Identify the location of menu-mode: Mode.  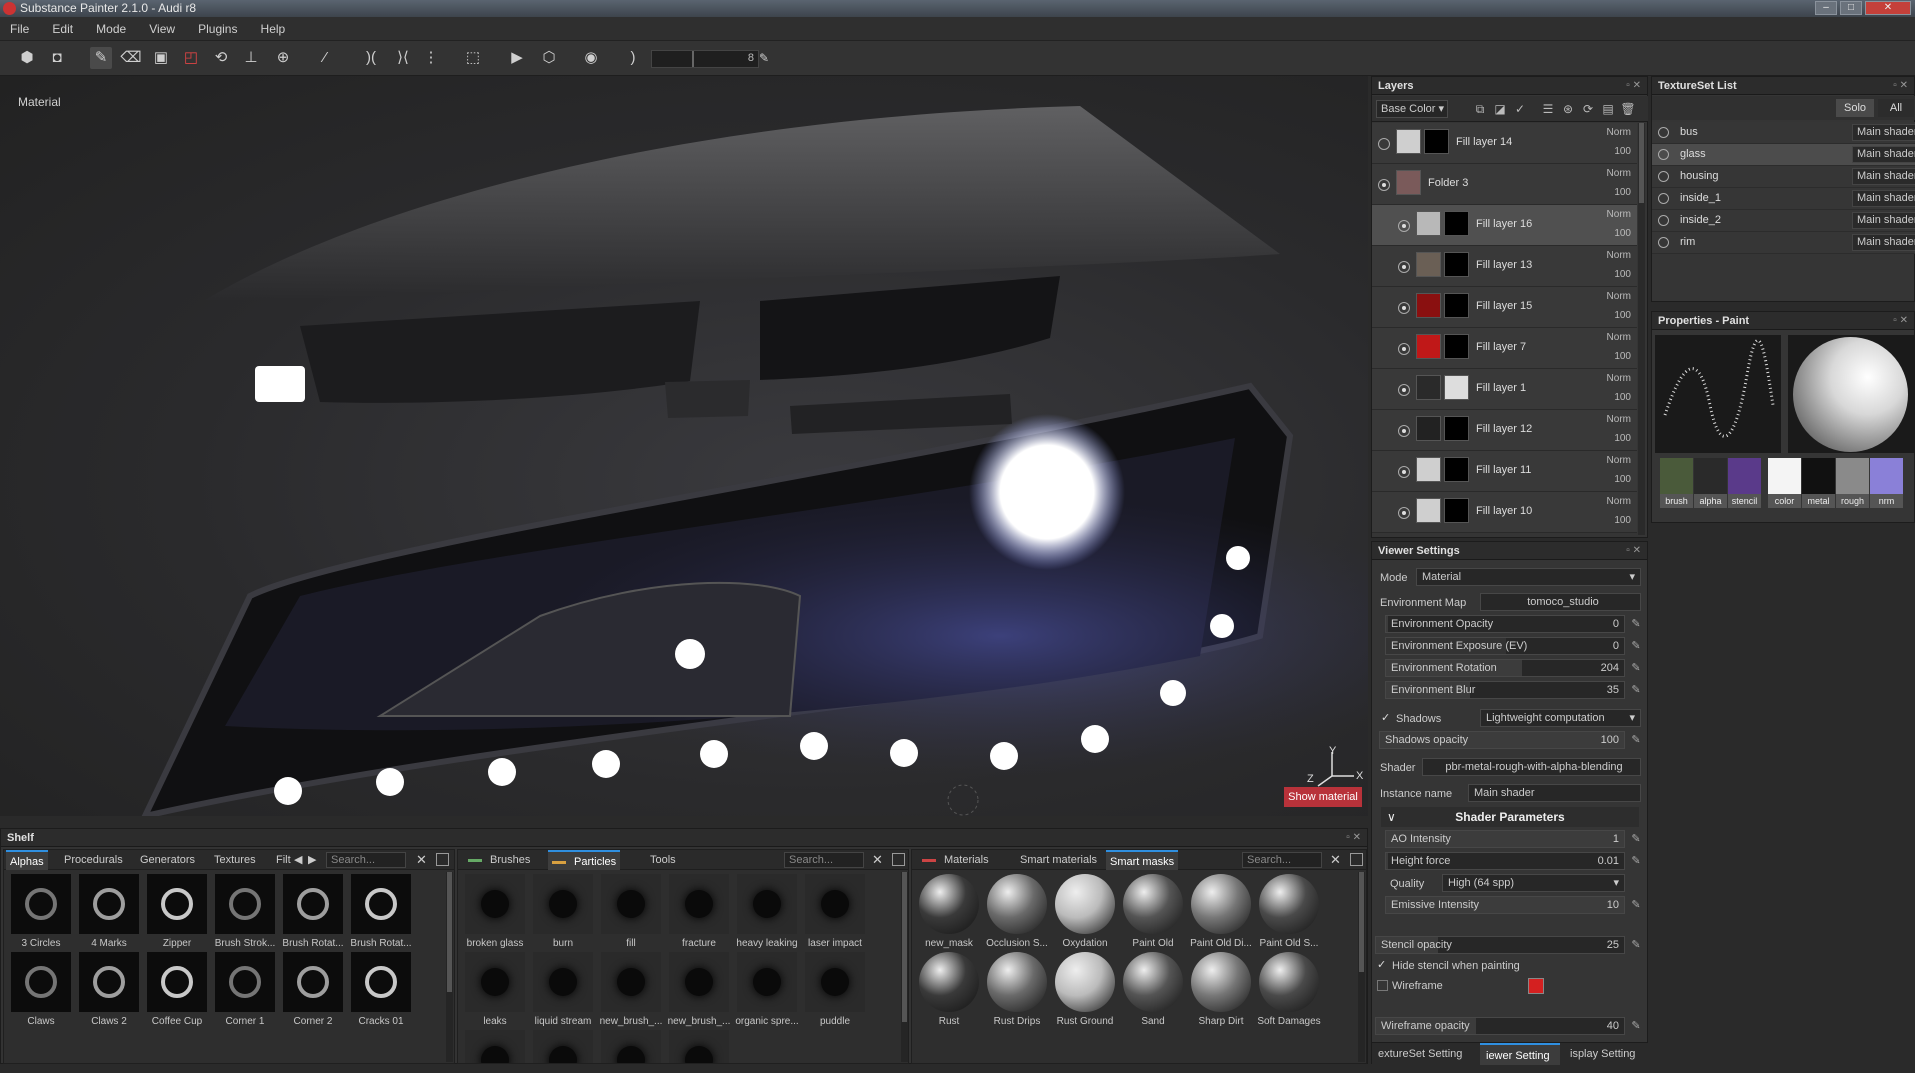
(111, 29).